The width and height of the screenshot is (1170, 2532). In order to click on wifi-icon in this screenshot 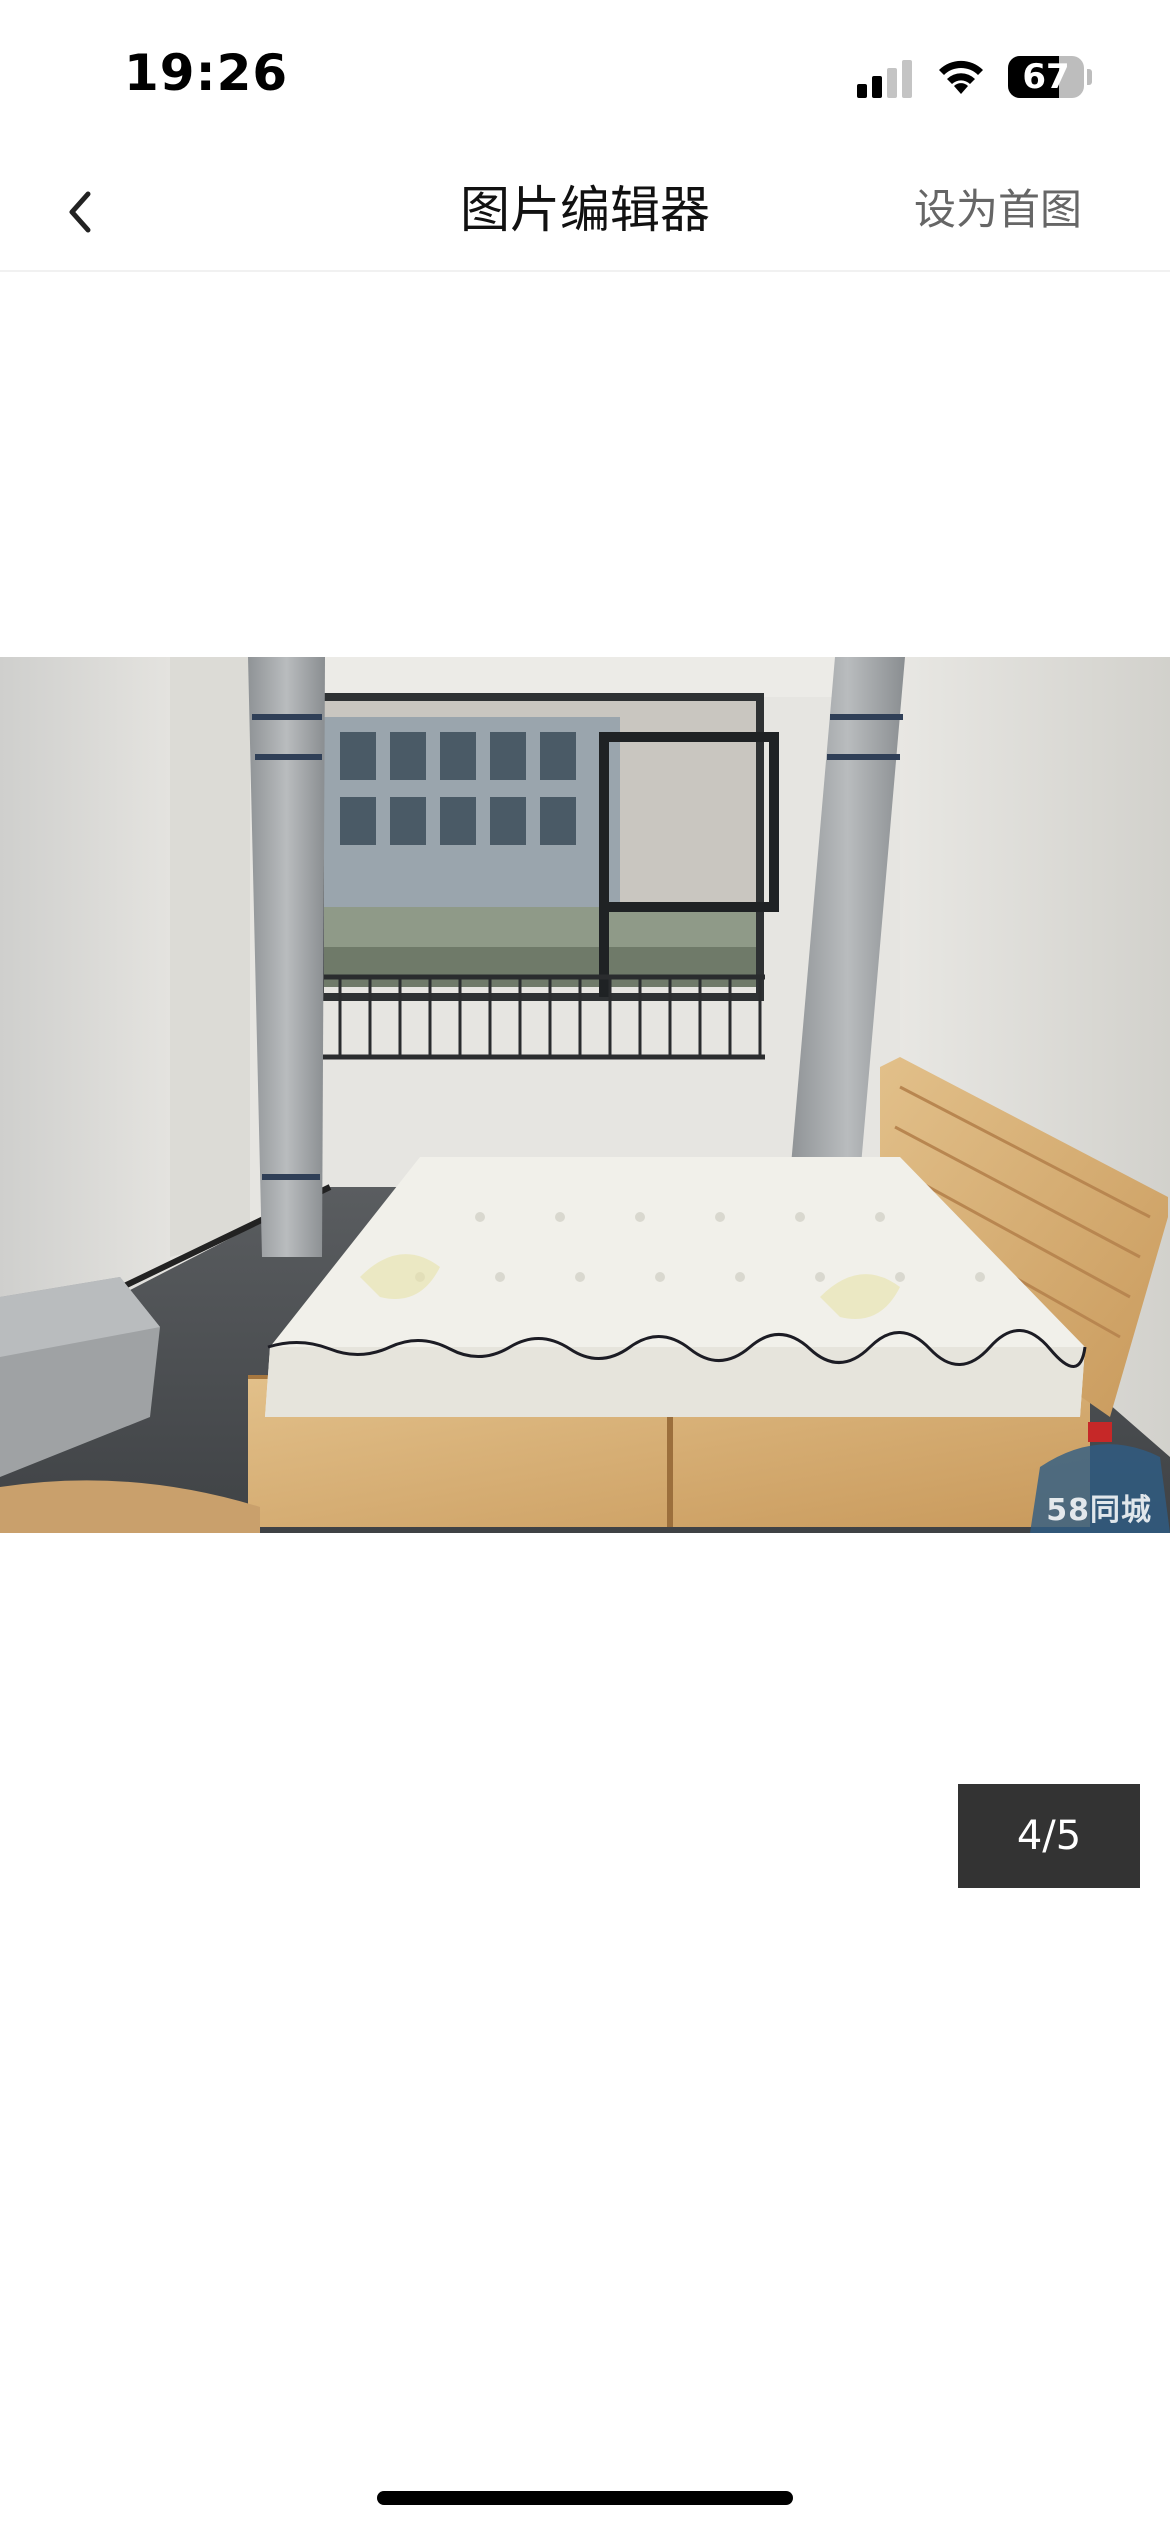, I will do `click(961, 77)`.